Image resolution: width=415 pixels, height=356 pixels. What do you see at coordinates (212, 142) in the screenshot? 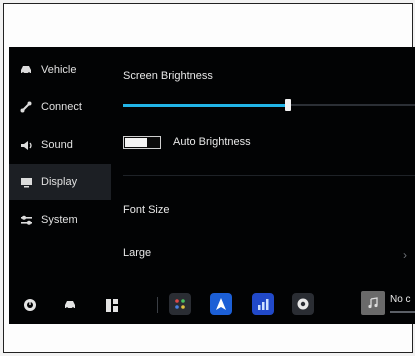
I see `auto-brightness-label: Auto Brightness` at bounding box center [212, 142].